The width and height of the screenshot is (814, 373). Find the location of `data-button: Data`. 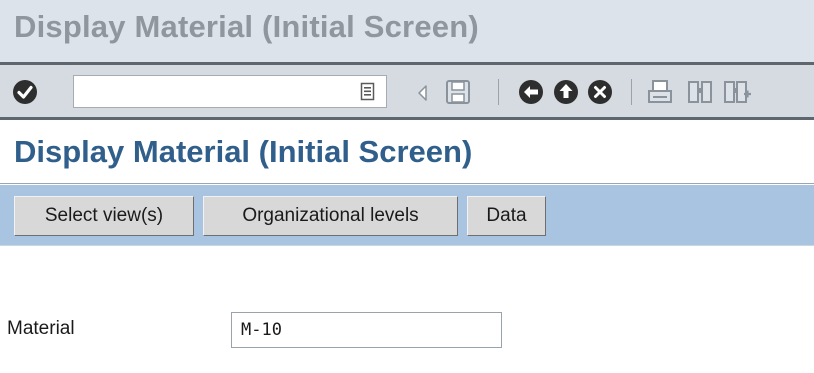

data-button: Data is located at coordinates (506, 216).